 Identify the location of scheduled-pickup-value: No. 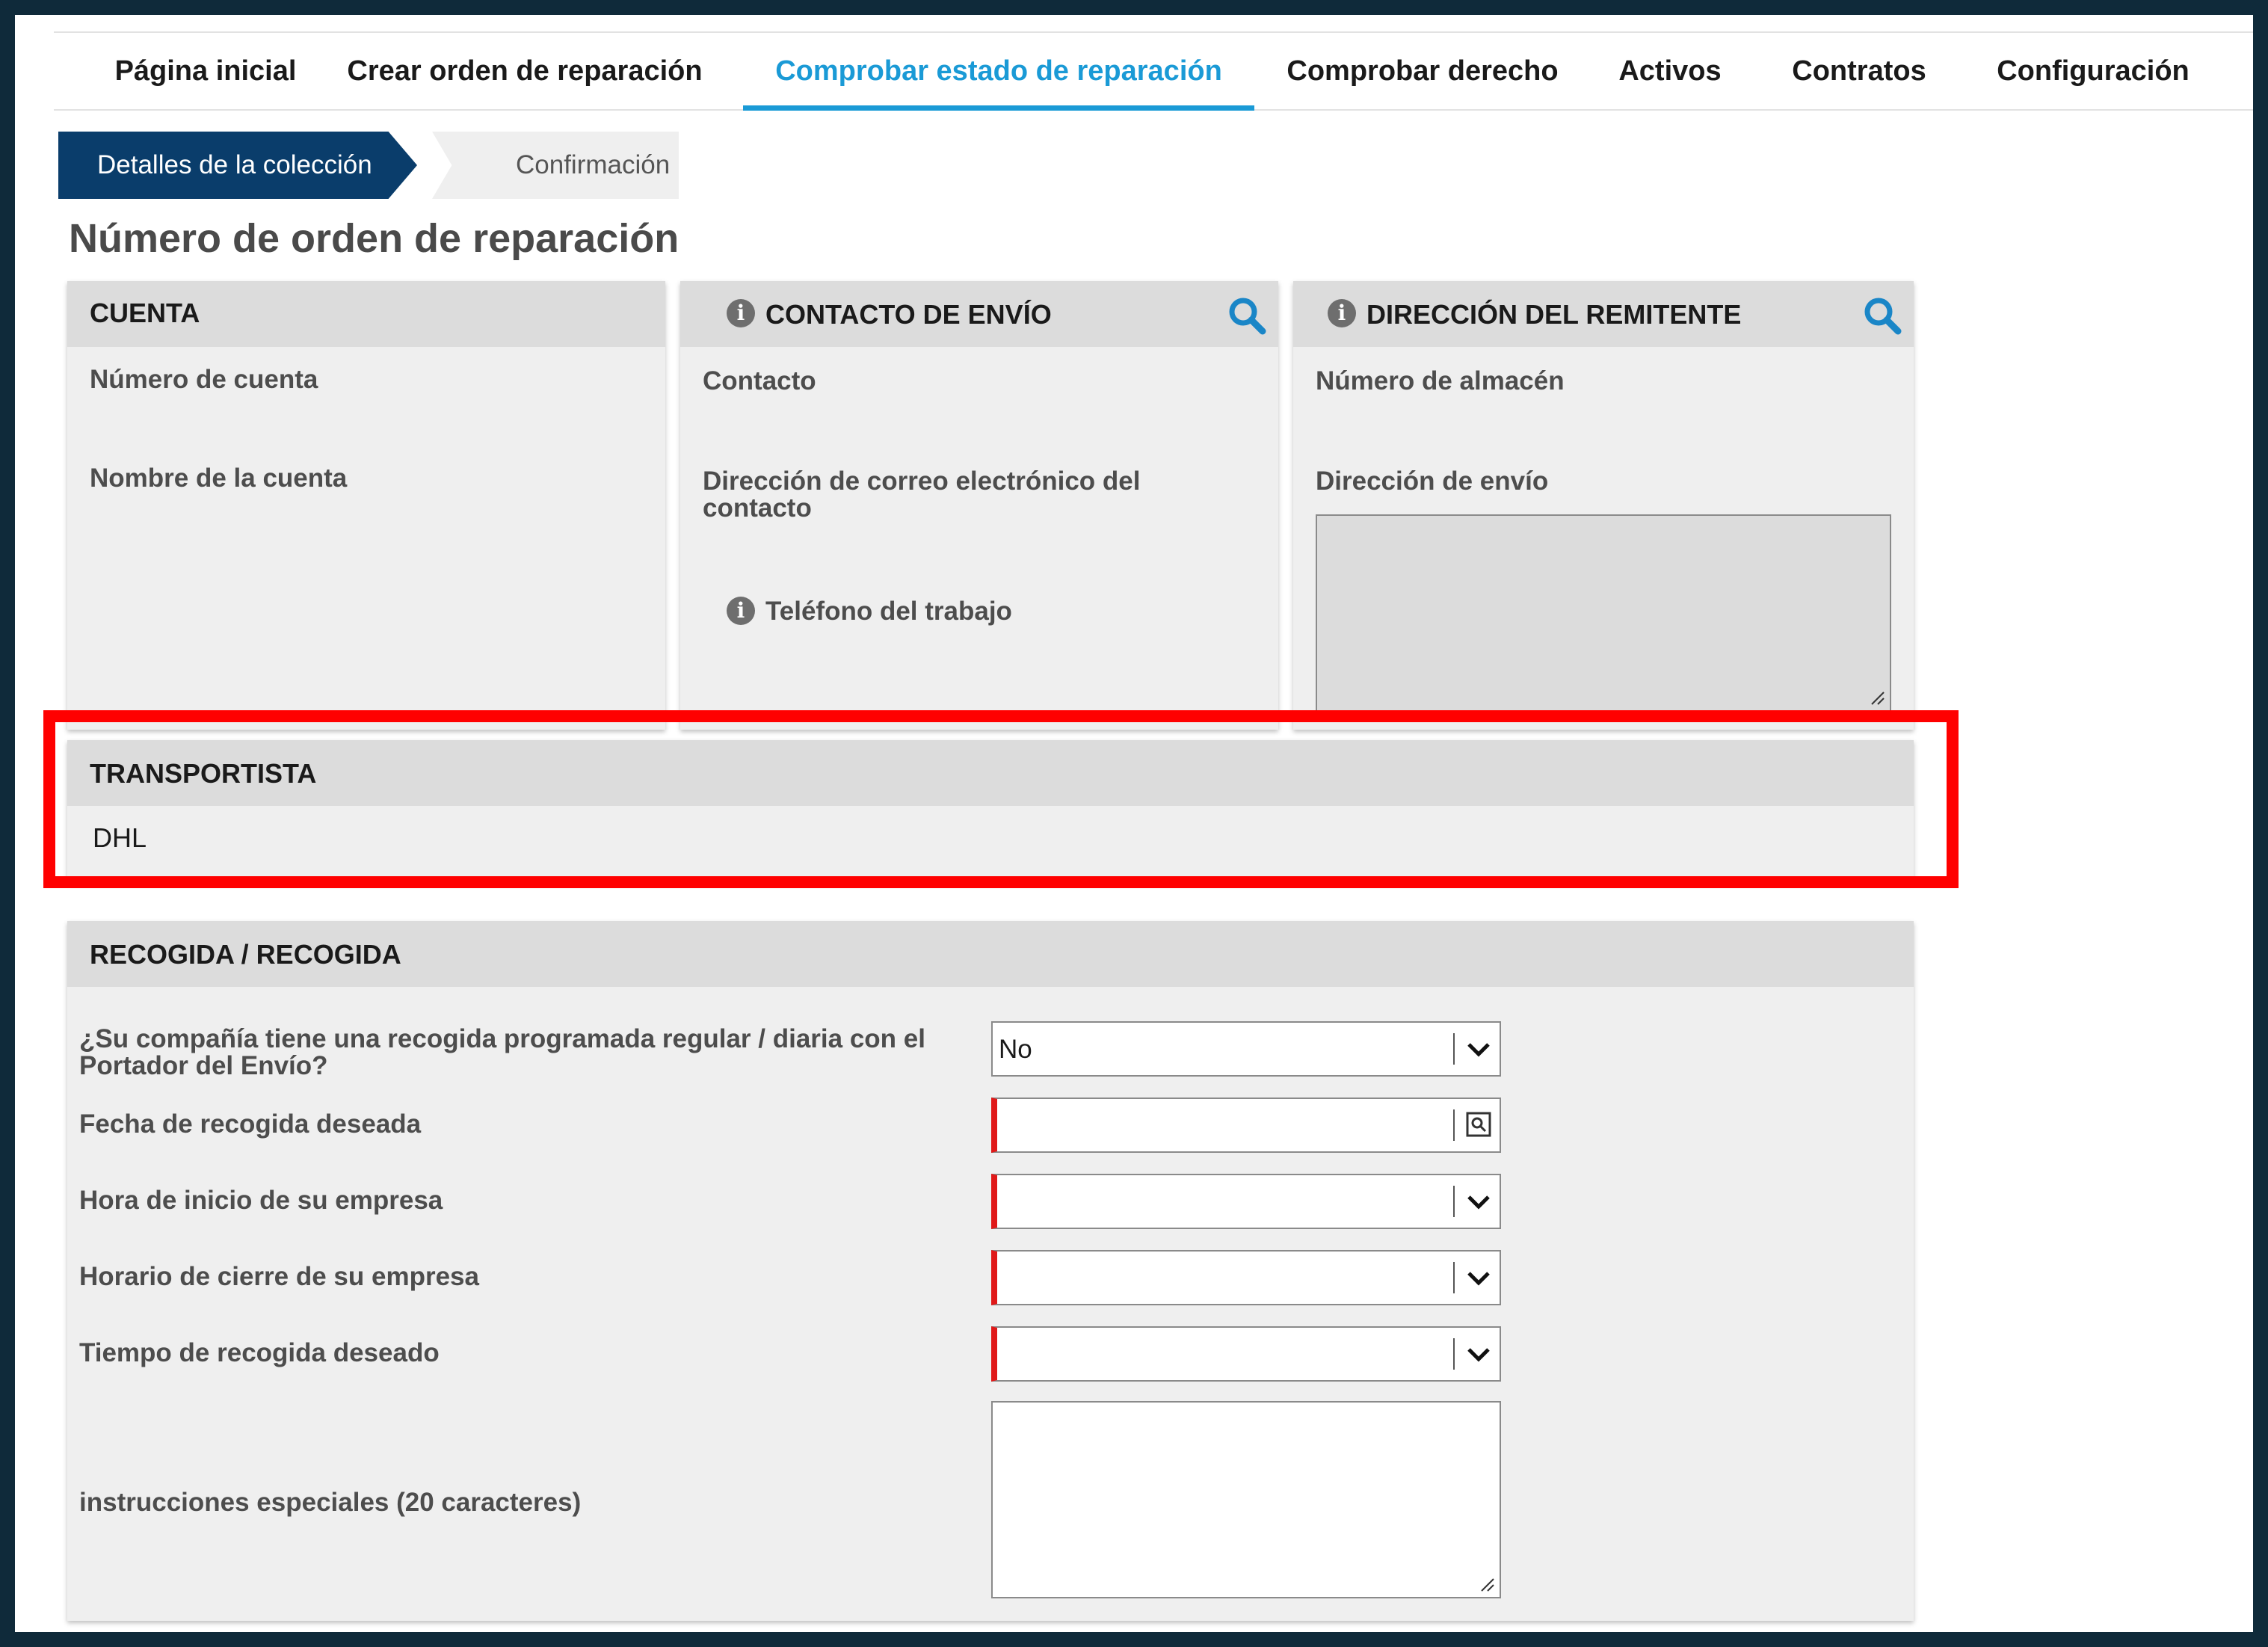
(1015, 1049).